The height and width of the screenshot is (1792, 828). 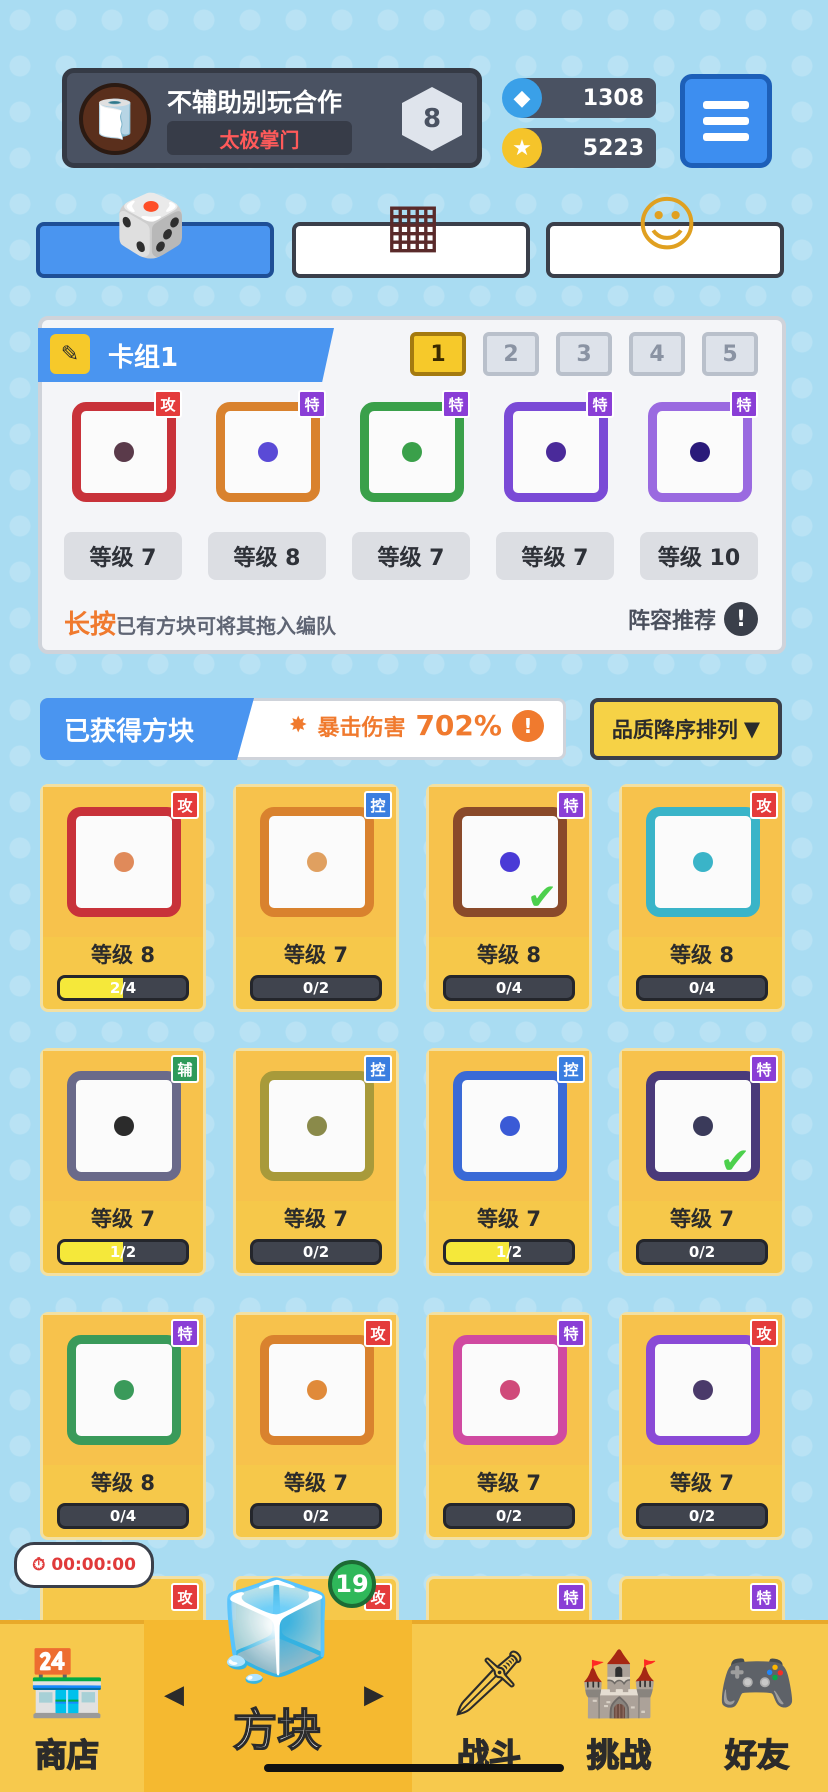 I want to click on deck-number-4: 4, so click(x=657, y=354).